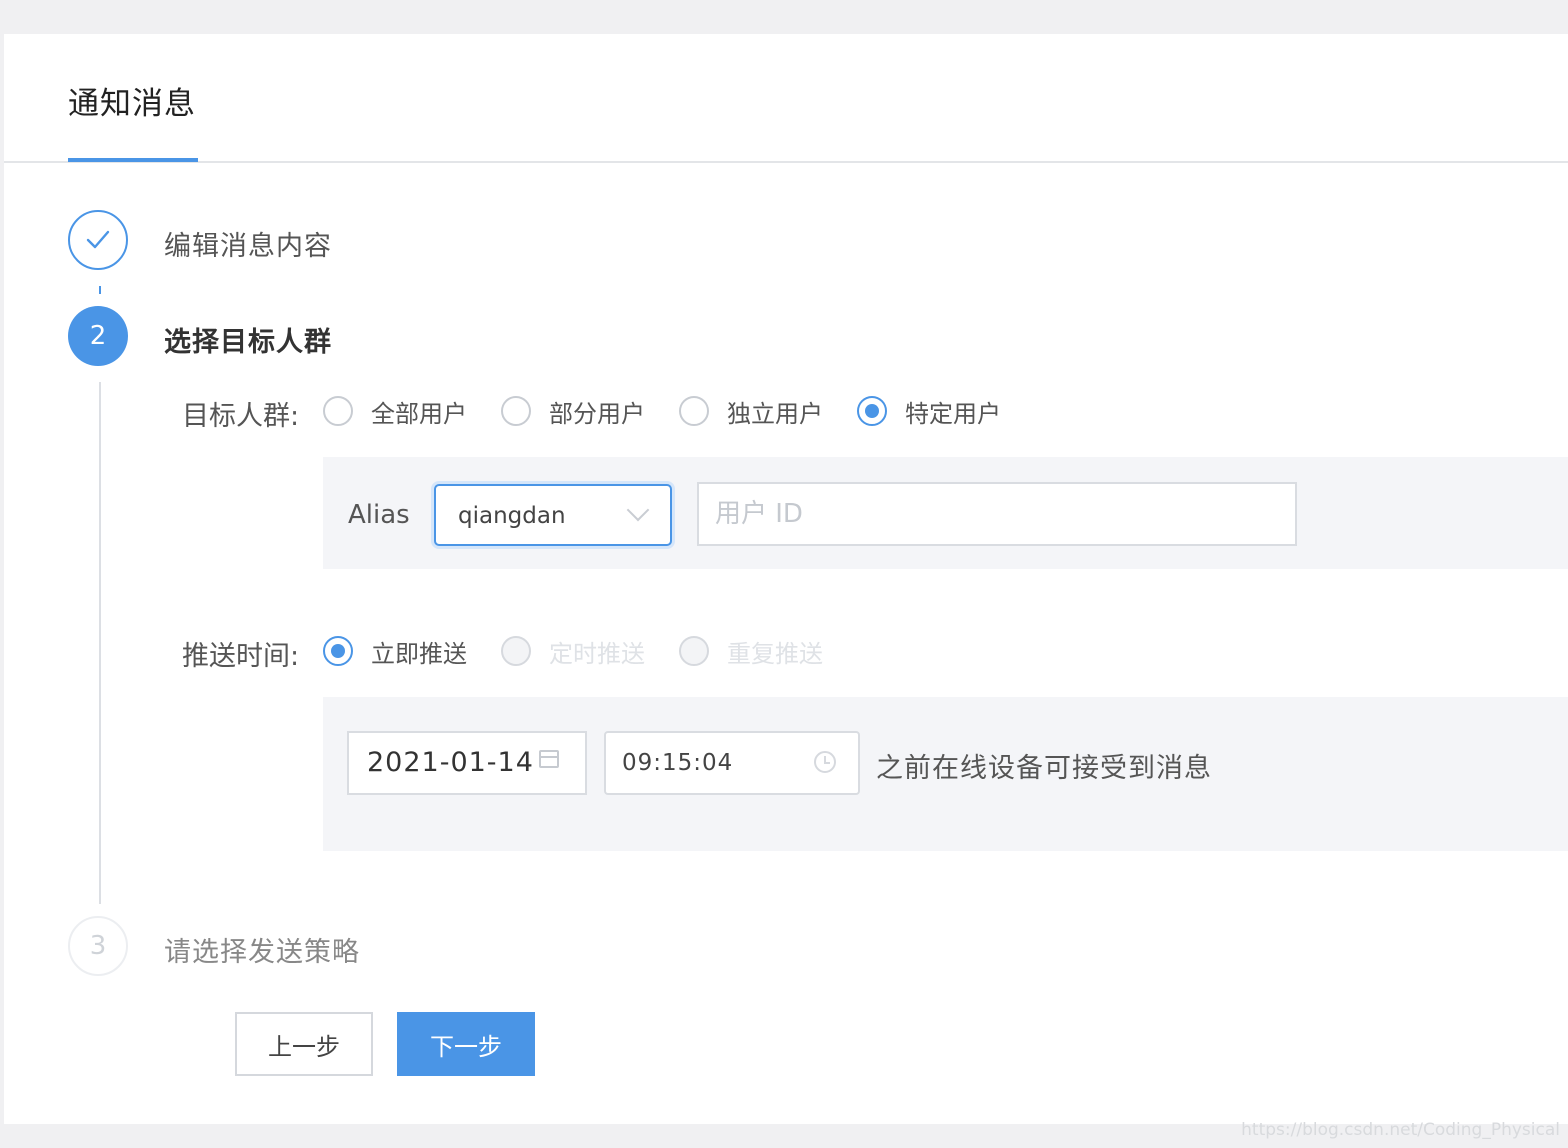 The image size is (1568, 1148). Describe the element at coordinates (638, 510) in the screenshot. I see `chevron-down-icon` at that location.